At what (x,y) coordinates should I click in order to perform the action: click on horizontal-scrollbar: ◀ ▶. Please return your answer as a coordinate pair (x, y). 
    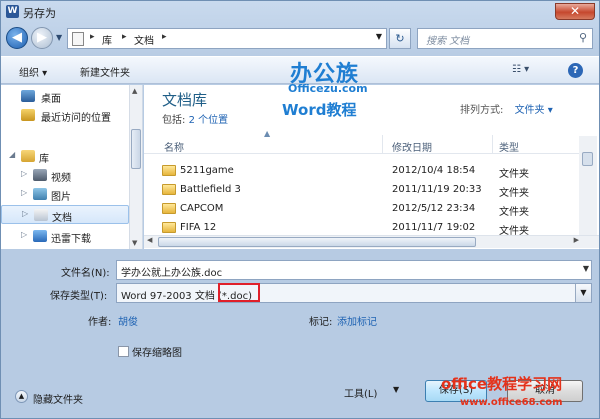
    Looking at the image, I should click on (371, 241).